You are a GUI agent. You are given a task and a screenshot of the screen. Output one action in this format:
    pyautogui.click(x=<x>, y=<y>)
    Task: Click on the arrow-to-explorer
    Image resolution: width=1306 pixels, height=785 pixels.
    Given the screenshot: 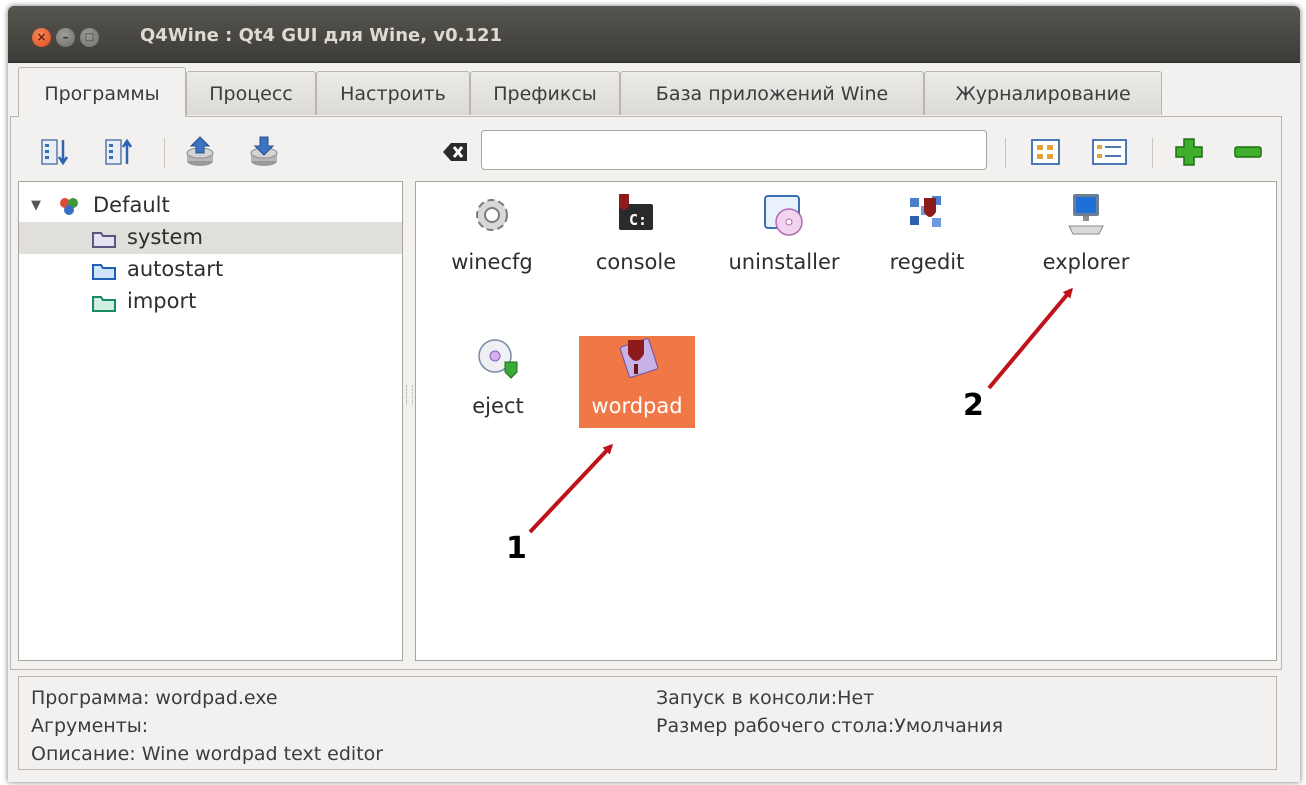 What is the action you would take?
    pyautogui.click(x=1030, y=338)
    